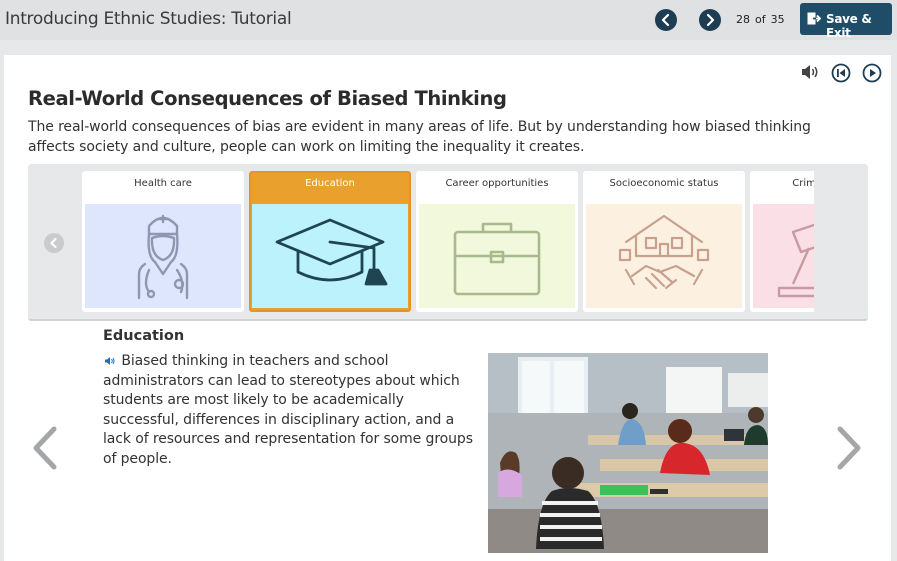 Image resolution: width=897 pixels, height=561 pixels. What do you see at coordinates (743, 19) in the screenshot?
I see `page-current: 28` at bounding box center [743, 19].